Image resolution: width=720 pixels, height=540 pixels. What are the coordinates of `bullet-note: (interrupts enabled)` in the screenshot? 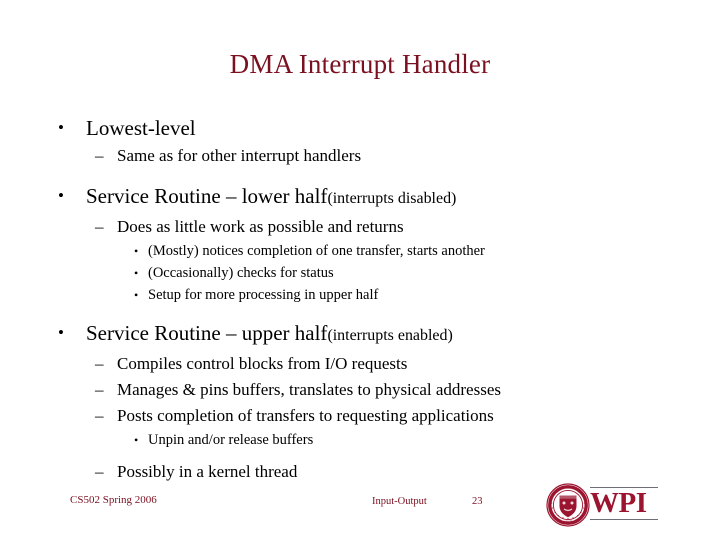 It's located at (390, 335).